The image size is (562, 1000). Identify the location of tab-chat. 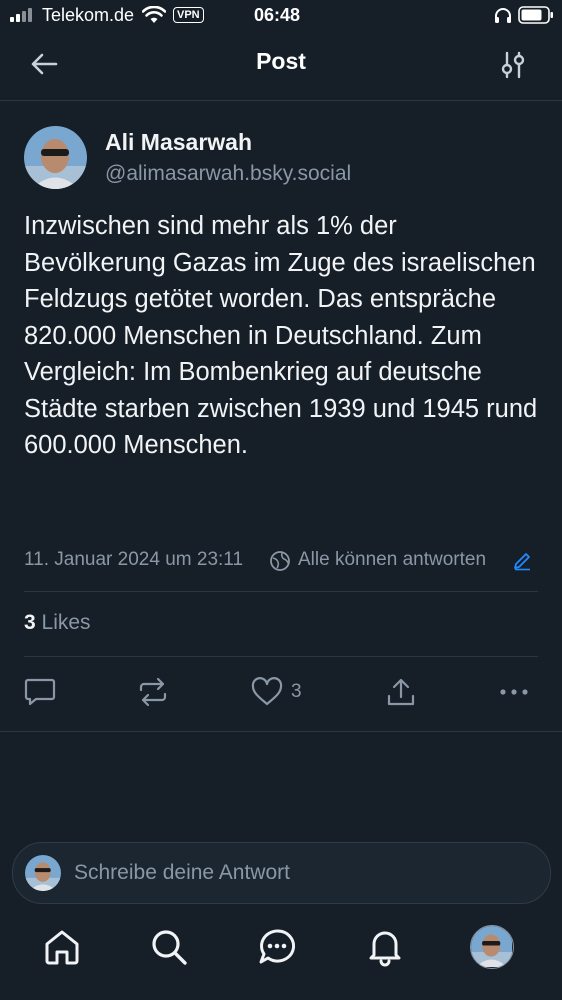
(277, 947).